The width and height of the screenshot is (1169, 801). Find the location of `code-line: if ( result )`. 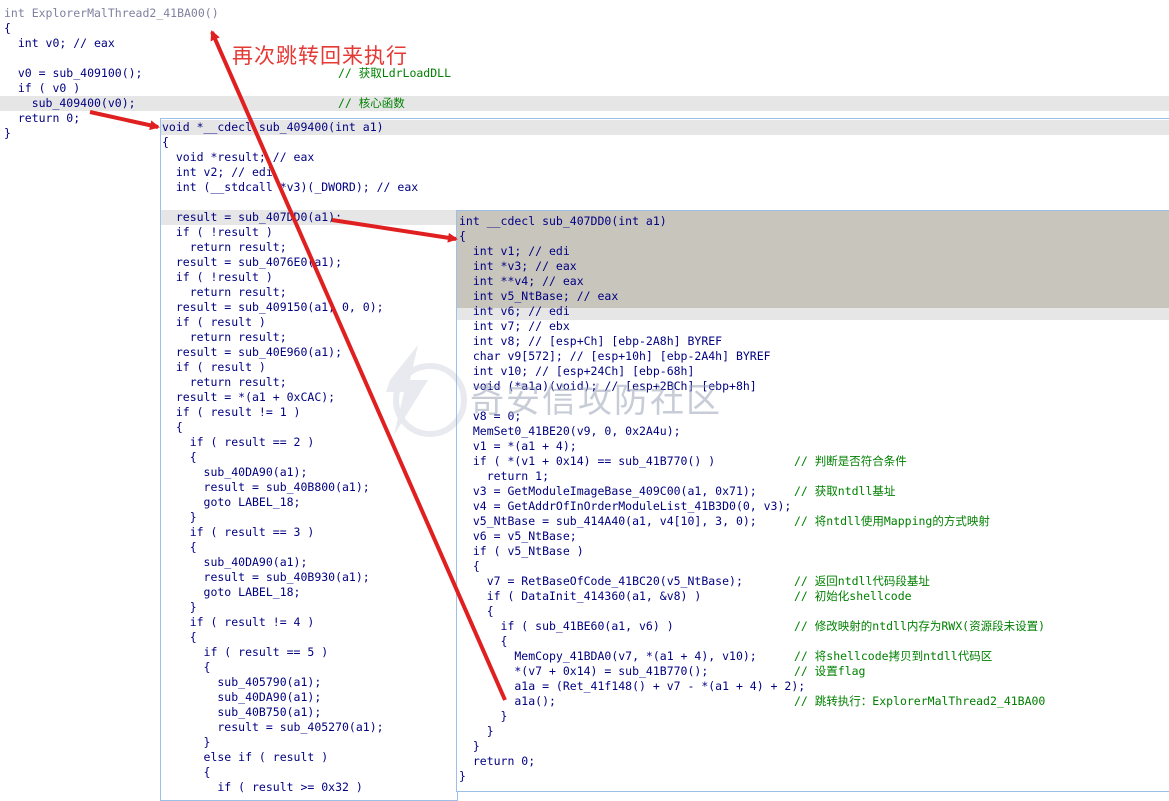

code-line: if ( result ) is located at coordinates (309, 322).